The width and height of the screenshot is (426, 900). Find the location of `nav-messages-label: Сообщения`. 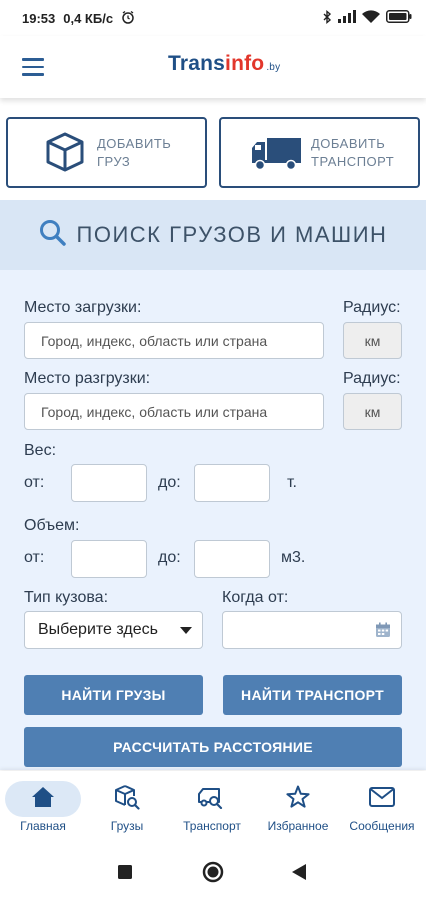

nav-messages-label: Сообщения is located at coordinates (382, 826).